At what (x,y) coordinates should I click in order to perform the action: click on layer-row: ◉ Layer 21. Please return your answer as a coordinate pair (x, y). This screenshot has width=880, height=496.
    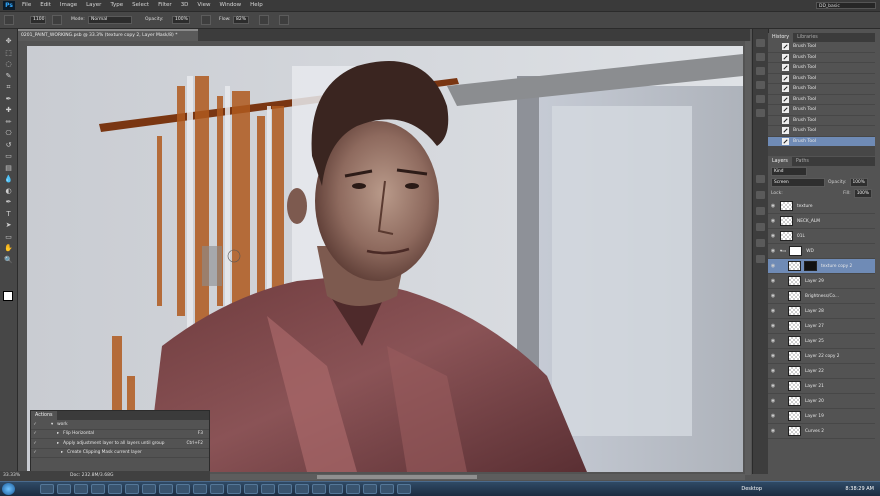
    Looking at the image, I should click on (821, 386).